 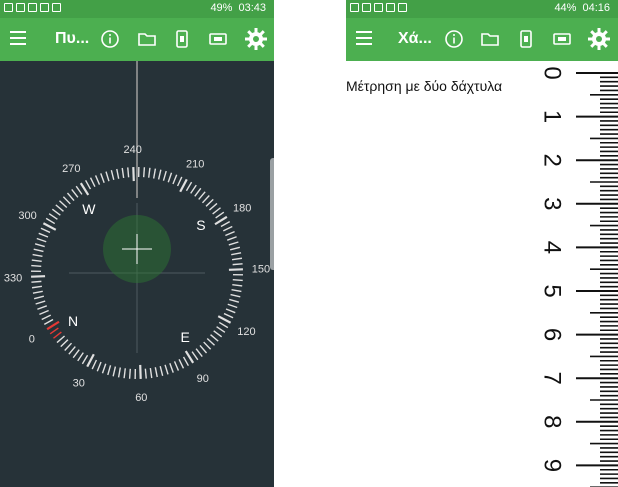 I want to click on degree-label: 30, so click(x=79, y=383).